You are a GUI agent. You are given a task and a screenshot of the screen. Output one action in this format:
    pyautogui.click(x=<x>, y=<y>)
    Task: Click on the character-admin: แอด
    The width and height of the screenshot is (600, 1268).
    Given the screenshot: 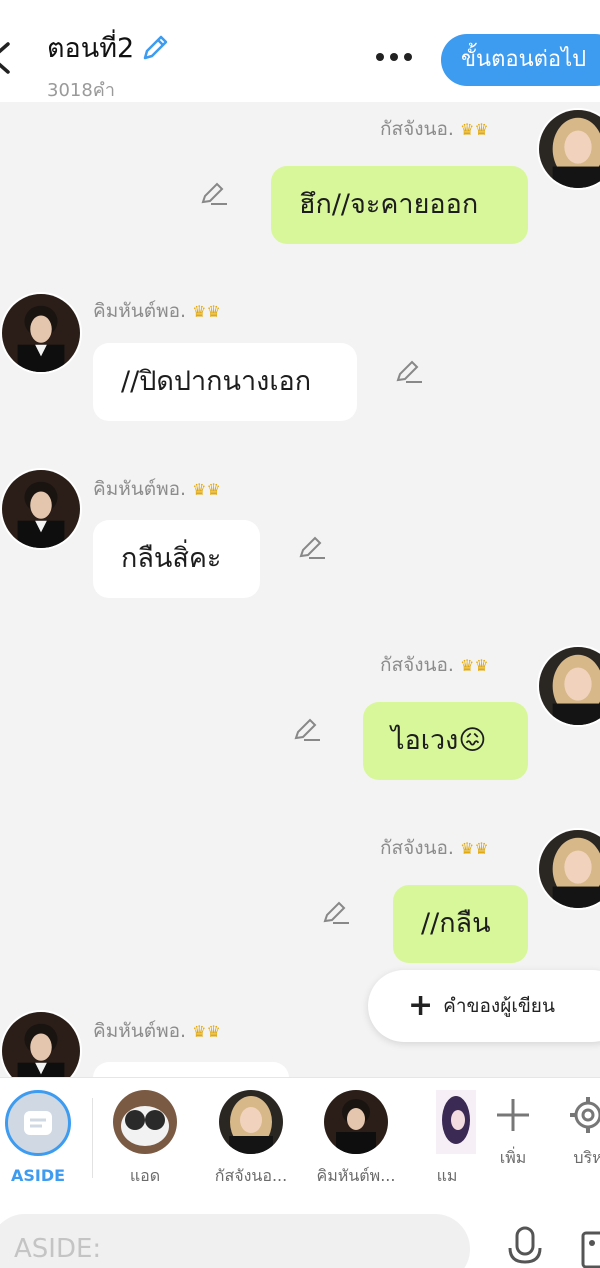 What is the action you would take?
    pyautogui.click(x=145, y=1139)
    